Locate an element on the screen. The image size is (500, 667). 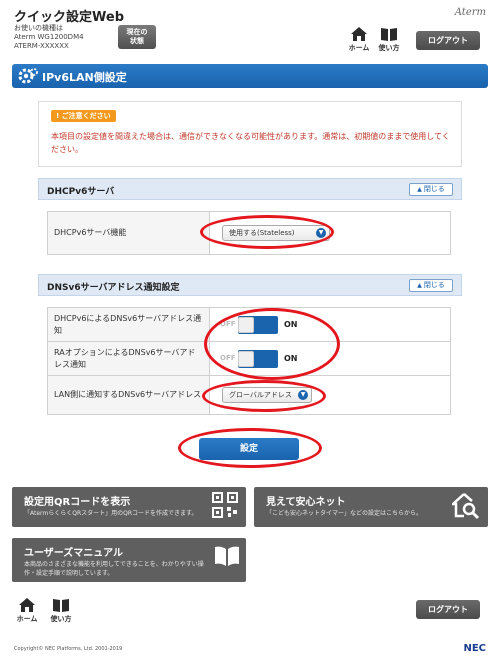
footer-home-label: ホーム is located at coordinates (27, 619).